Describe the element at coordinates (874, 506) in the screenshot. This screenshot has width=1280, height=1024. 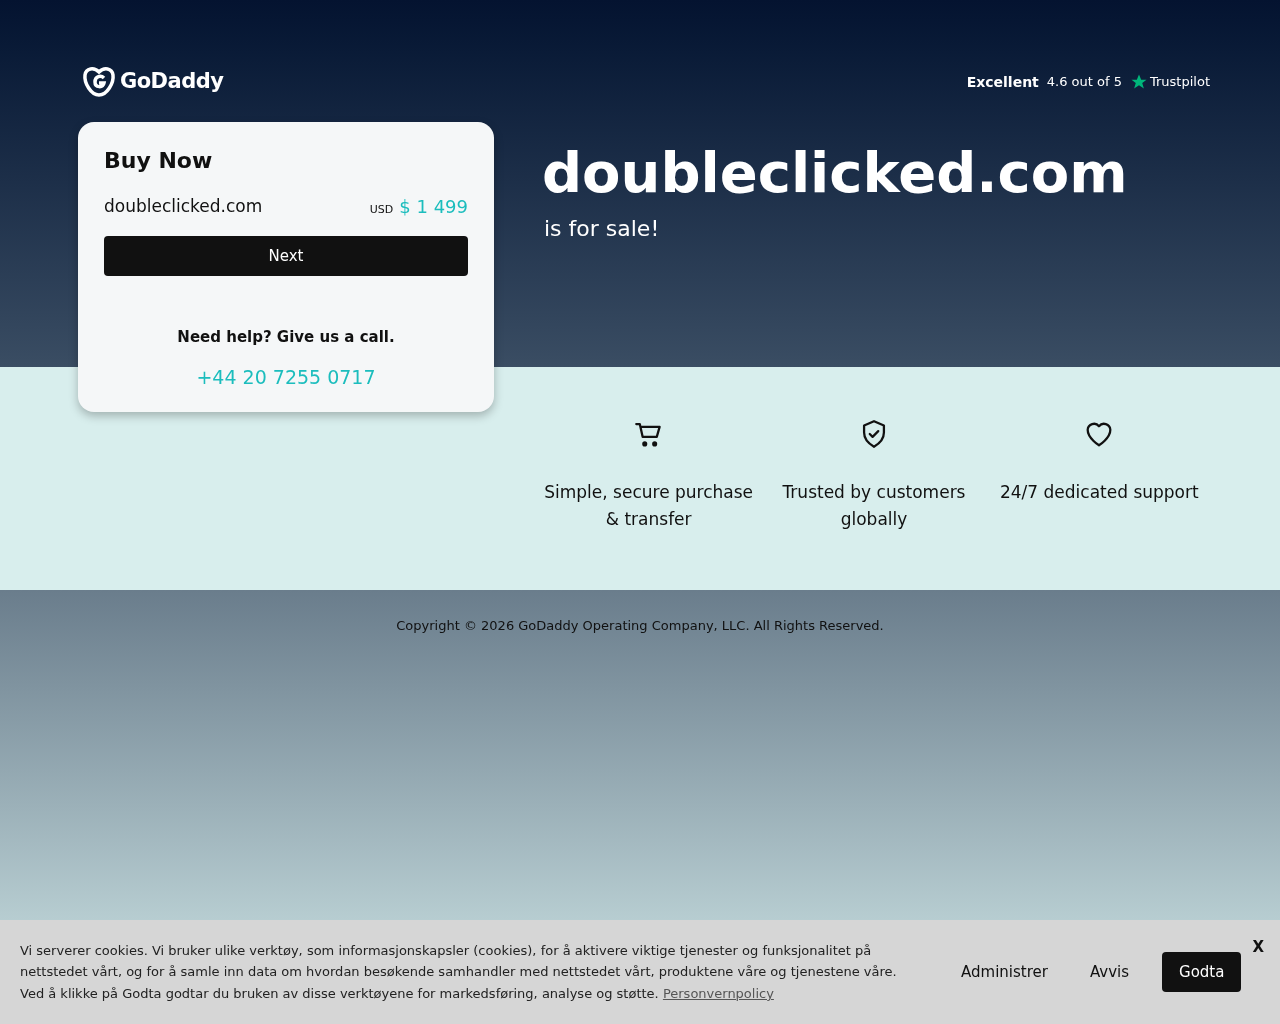
I see `feature-text: Trusted by customers globally` at that location.